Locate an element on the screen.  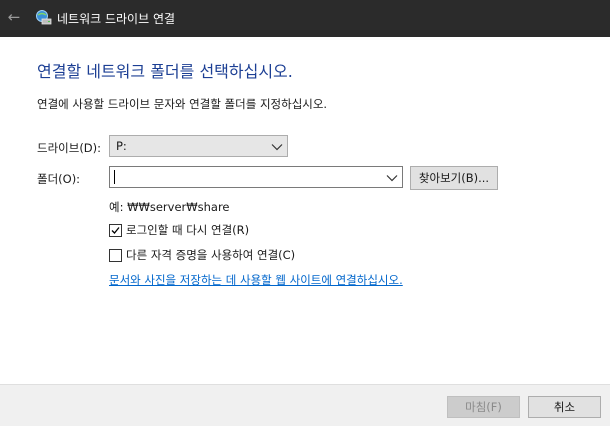
dialog-footer: 마침(F) 취소 is located at coordinates (305, 405).